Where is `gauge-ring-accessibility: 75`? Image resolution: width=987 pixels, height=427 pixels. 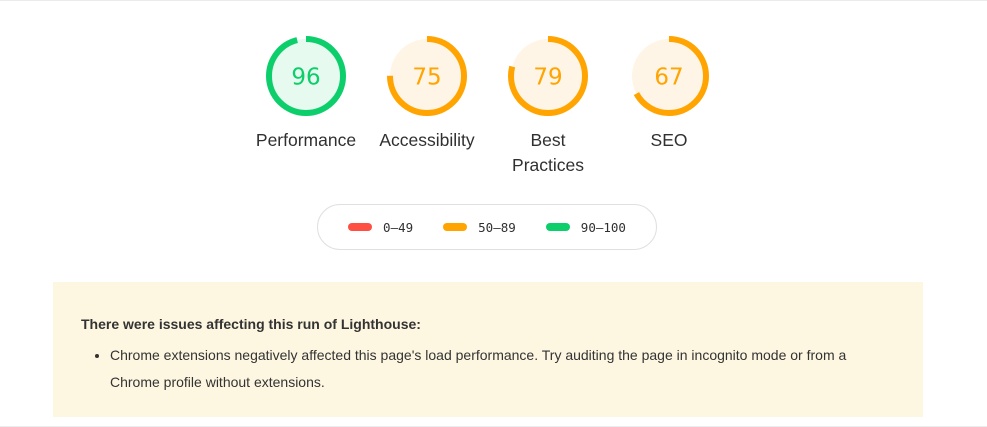
gauge-ring-accessibility: 75 is located at coordinates (427, 76).